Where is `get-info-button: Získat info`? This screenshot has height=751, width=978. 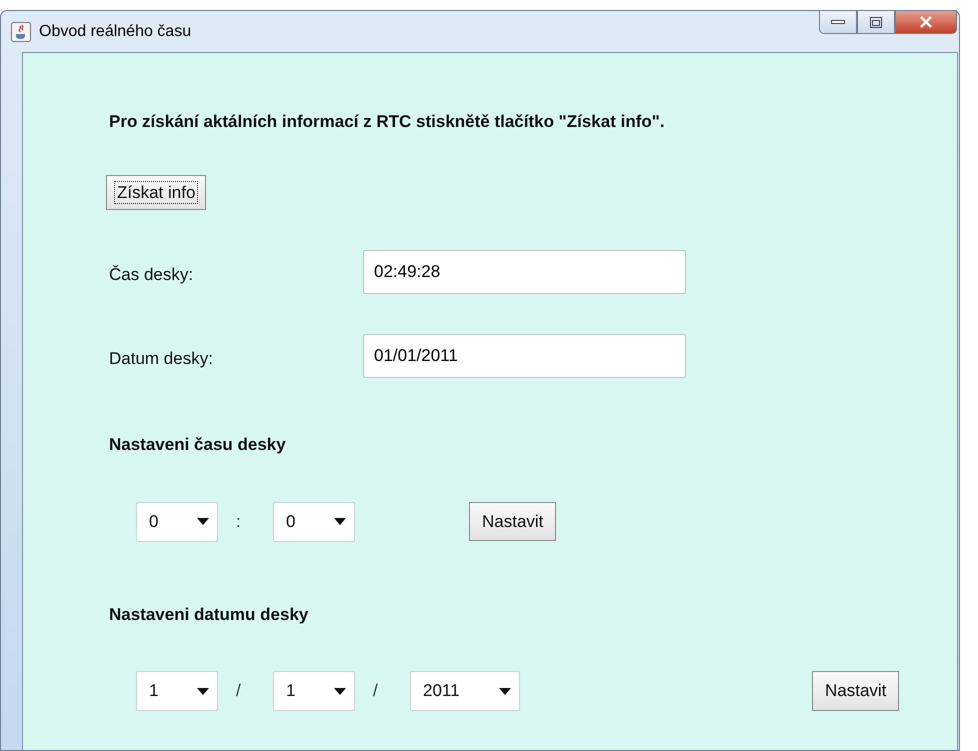 get-info-button: Získat info is located at coordinates (156, 192).